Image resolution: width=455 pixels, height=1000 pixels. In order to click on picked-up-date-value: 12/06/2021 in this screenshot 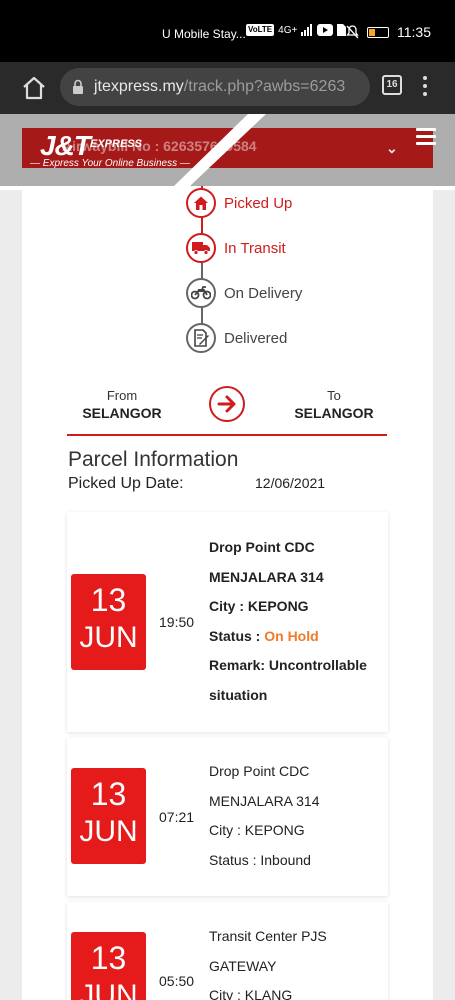, I will do `click(290, 483)`.